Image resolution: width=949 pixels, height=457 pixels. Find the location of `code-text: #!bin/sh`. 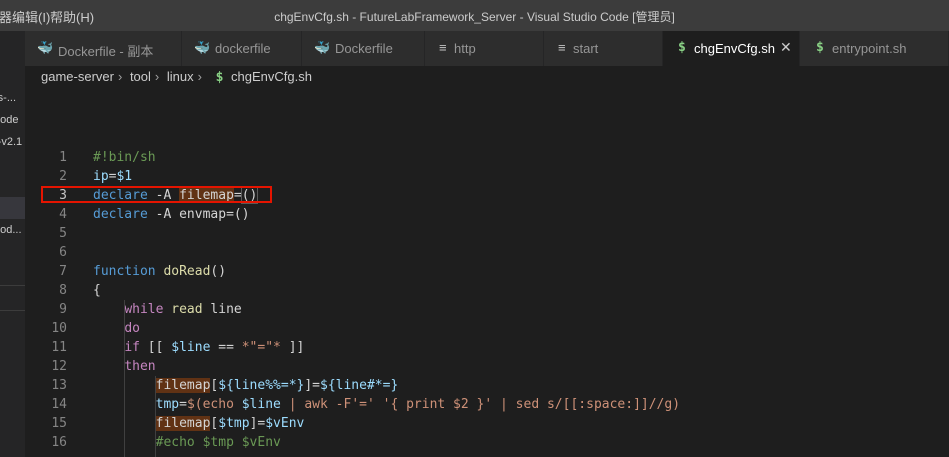

code-text: #!bin/sh is located at coordinates (124, 157).